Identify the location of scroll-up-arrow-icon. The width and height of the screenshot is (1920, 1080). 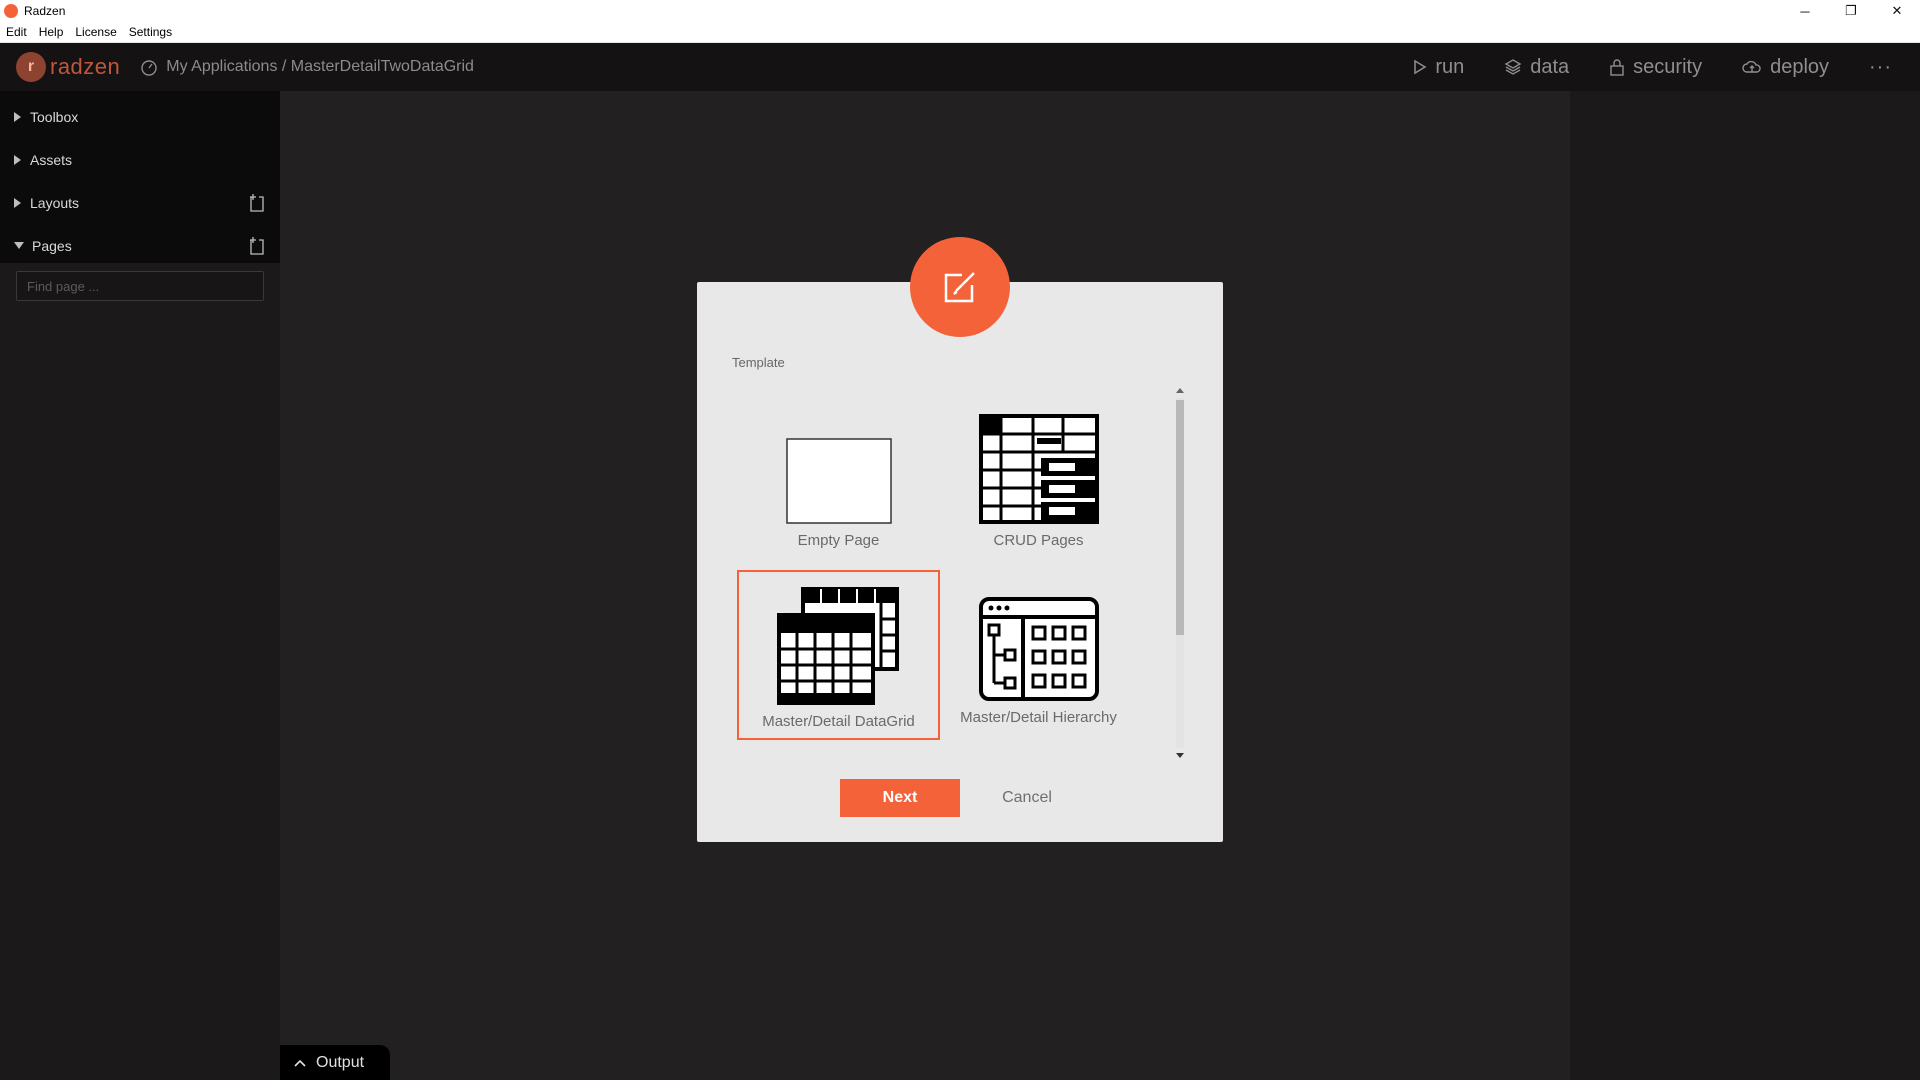
(1180, 390).